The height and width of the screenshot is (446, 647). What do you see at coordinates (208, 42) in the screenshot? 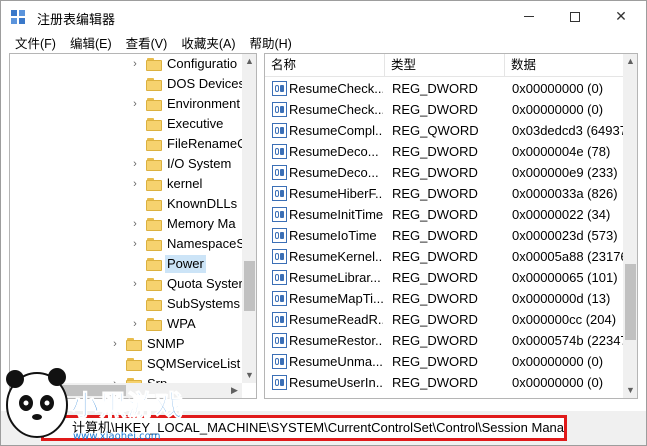
I see `menu-favorites: 收藏夹(A)` at bounding box center [208, 42].